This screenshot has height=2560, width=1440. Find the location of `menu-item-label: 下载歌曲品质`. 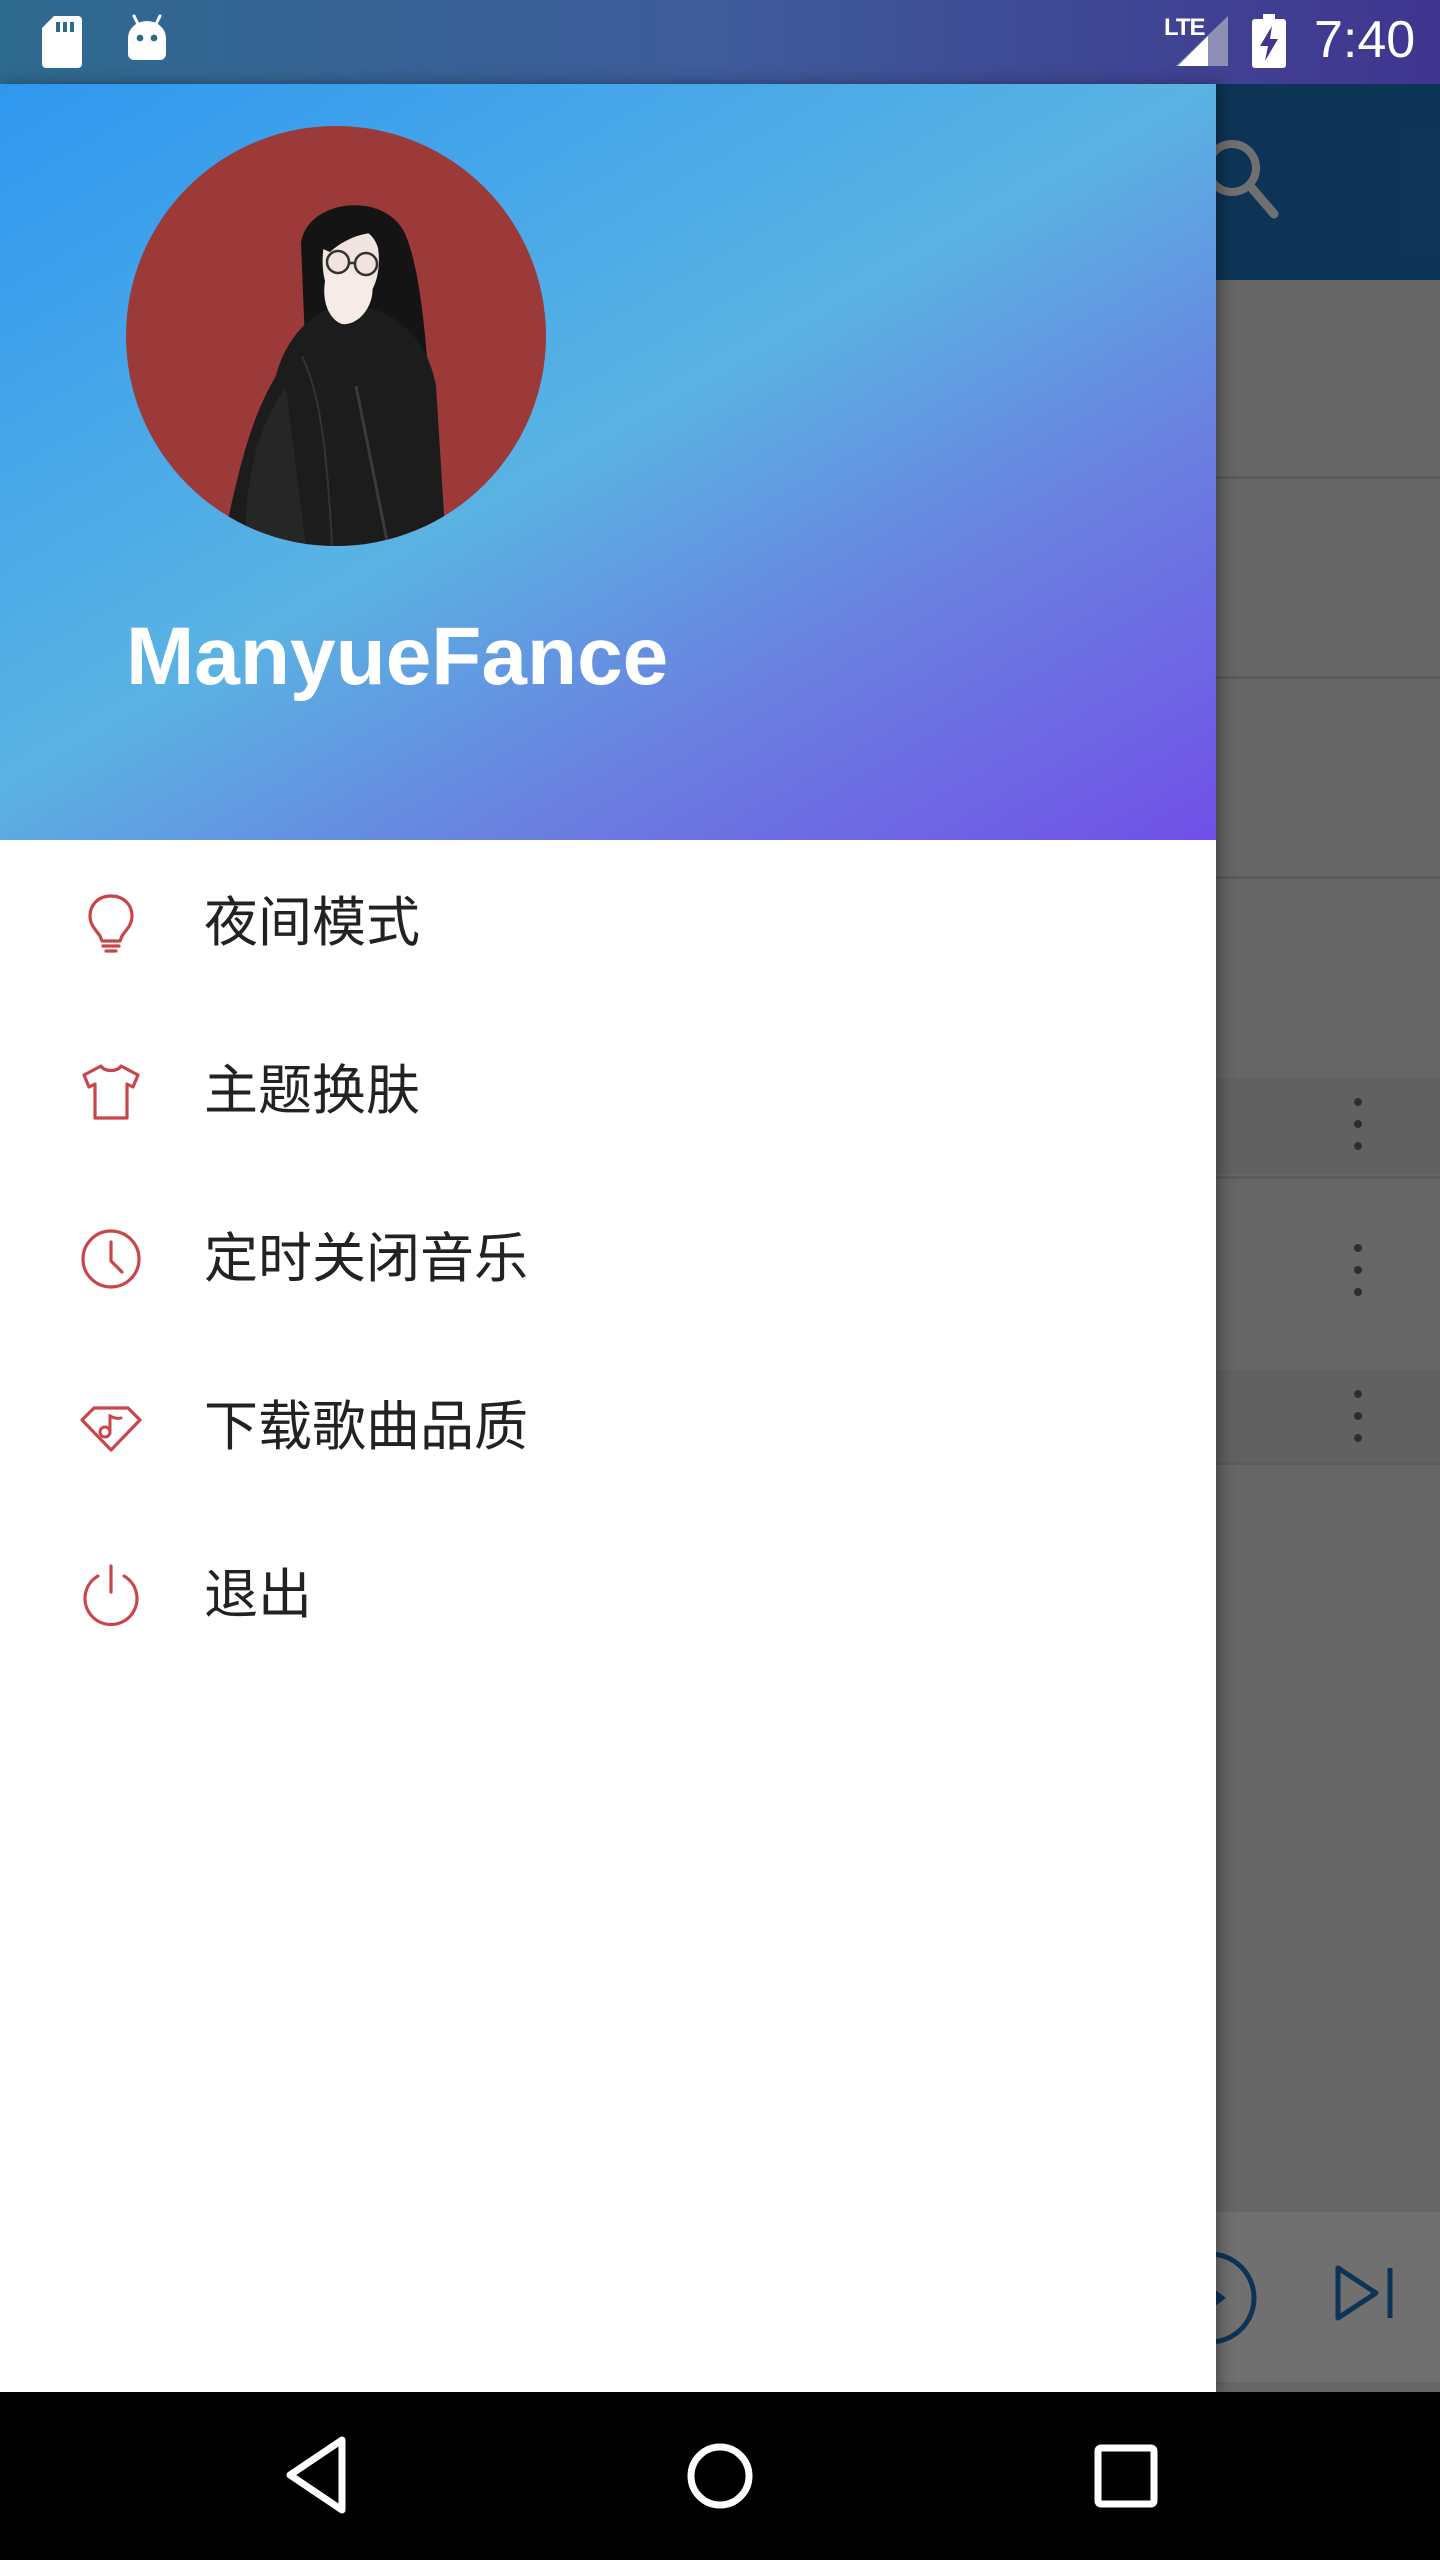

menu-item-label: 下载歌曲品质 is located at coordinates (366, 1426).